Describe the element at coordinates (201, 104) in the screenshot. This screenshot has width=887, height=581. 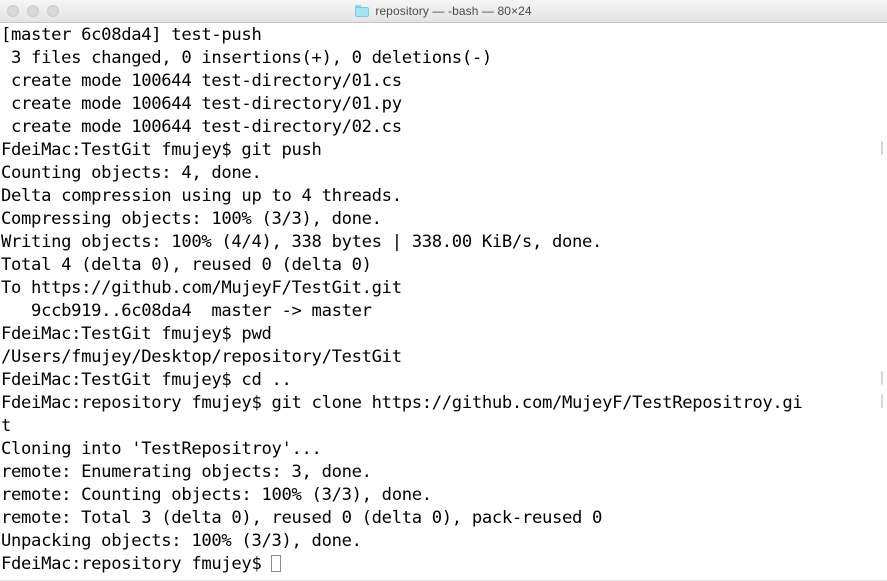
I see `terminal-line: create mode 100644 test-directory/01.py` at that location.